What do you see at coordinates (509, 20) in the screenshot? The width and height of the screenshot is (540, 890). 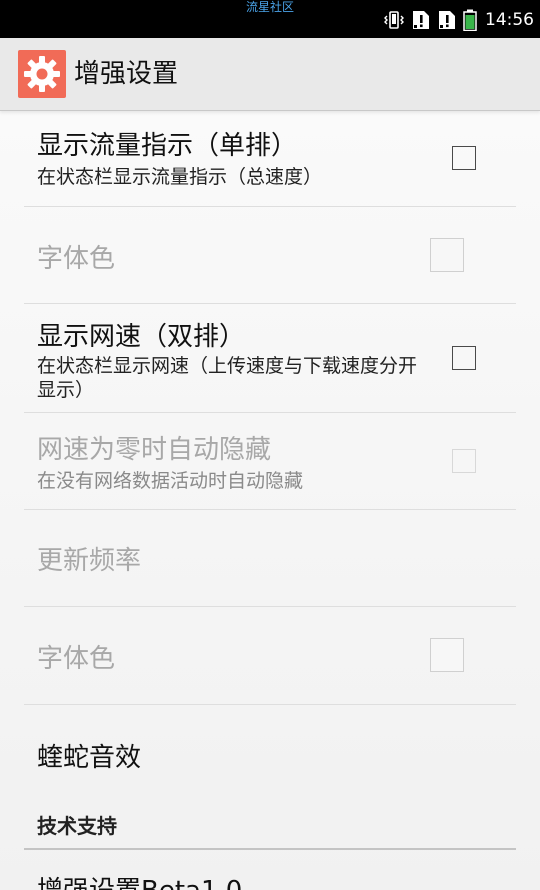 I see `clock: 14:56` at bounding box center [509, 20].